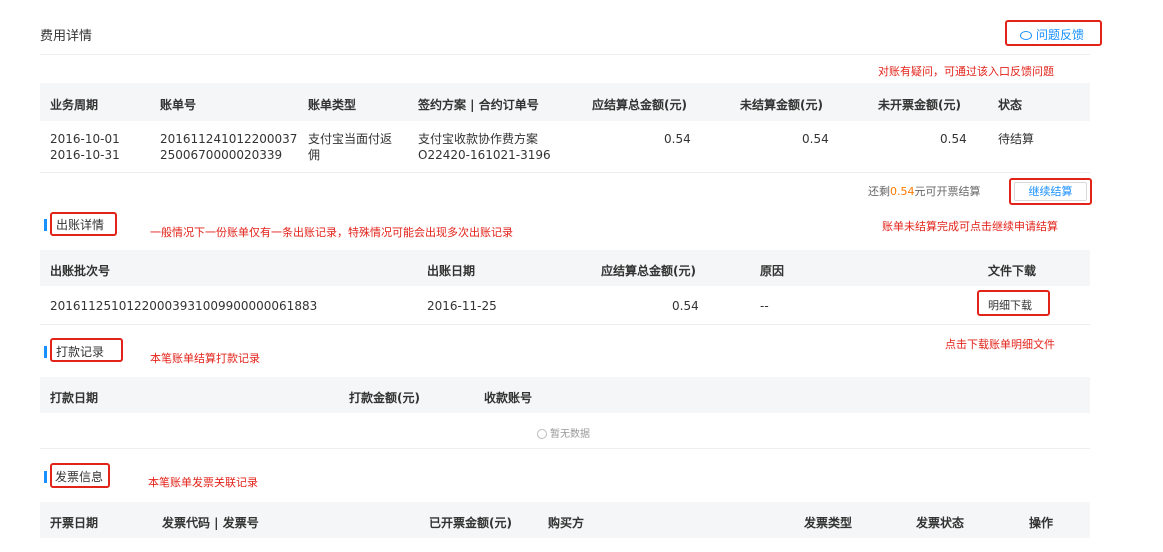 The image size is (1163, 552). I want to click on bill-no-line2: 2500670000020339, so click(221, 155).